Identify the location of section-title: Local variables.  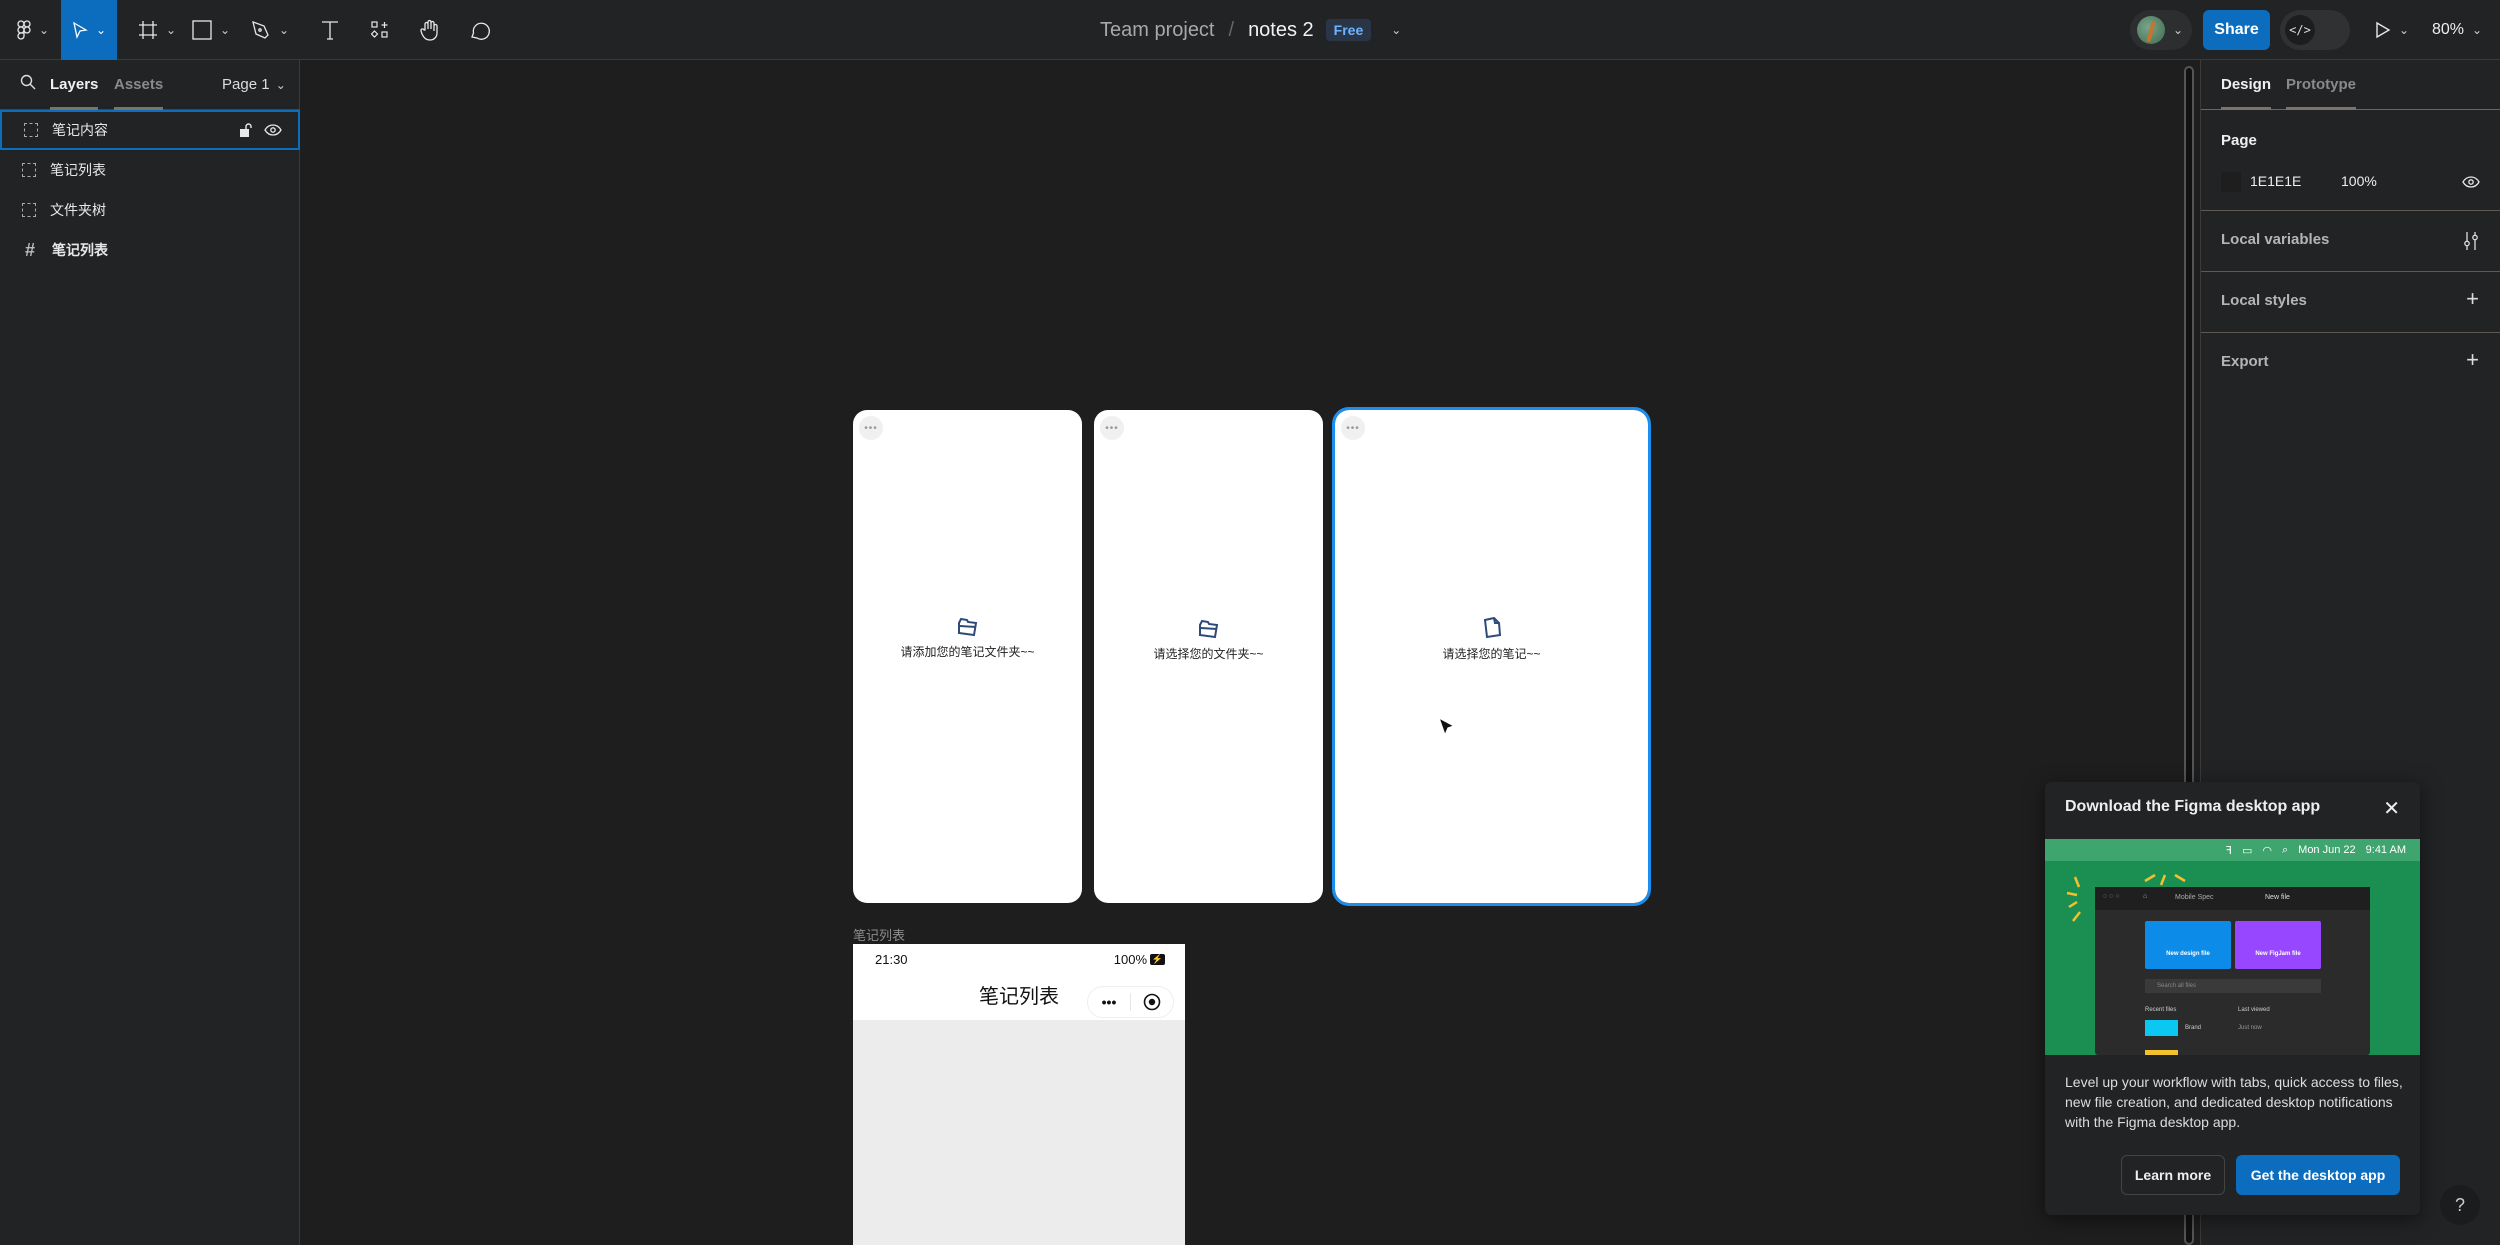
(2275, 239).